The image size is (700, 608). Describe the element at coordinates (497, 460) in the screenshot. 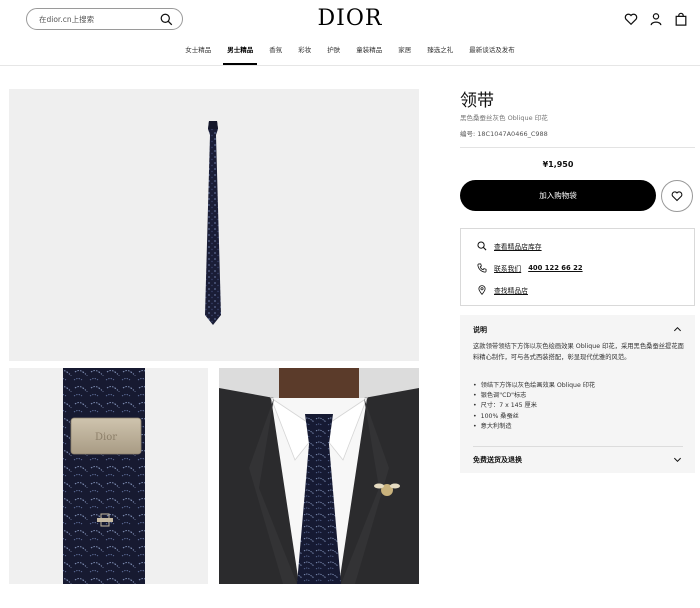

I see `shipping-returns-title: 免费送货及退换` at that location.